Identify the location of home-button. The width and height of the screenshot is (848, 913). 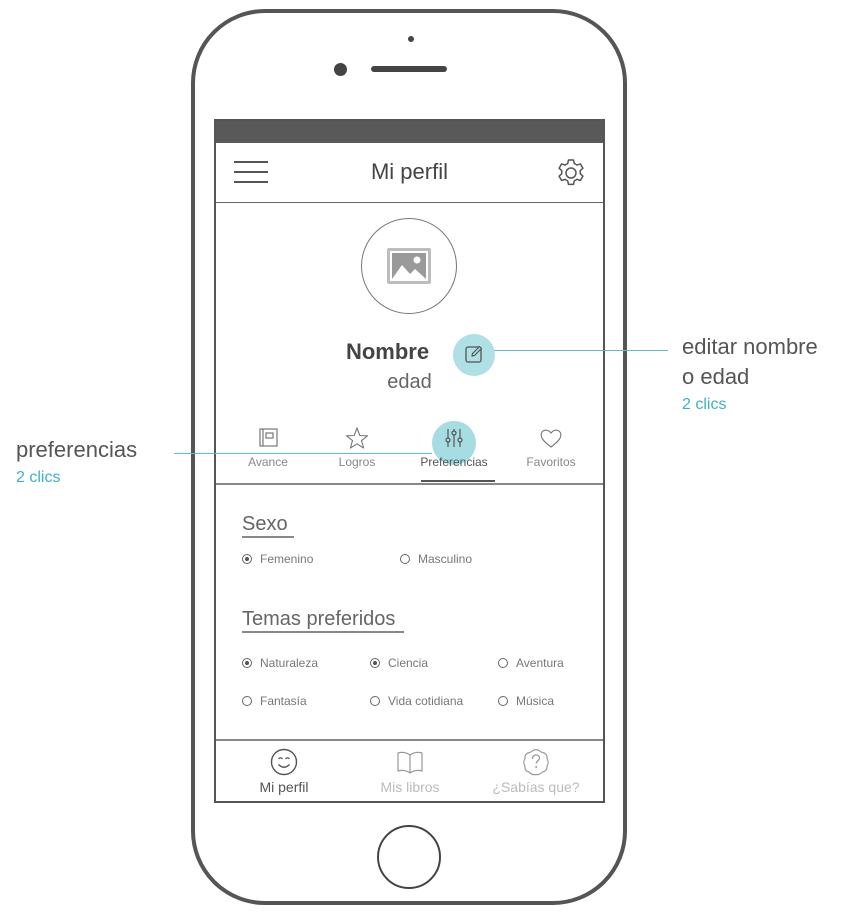
(409, 857).